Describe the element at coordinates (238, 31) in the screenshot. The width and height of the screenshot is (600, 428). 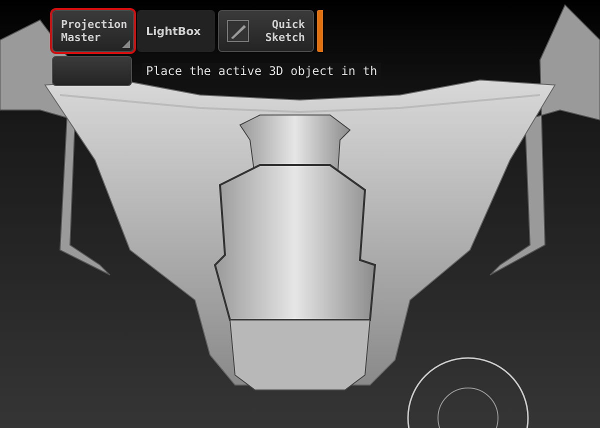
I see `pencil-icon` at that location.